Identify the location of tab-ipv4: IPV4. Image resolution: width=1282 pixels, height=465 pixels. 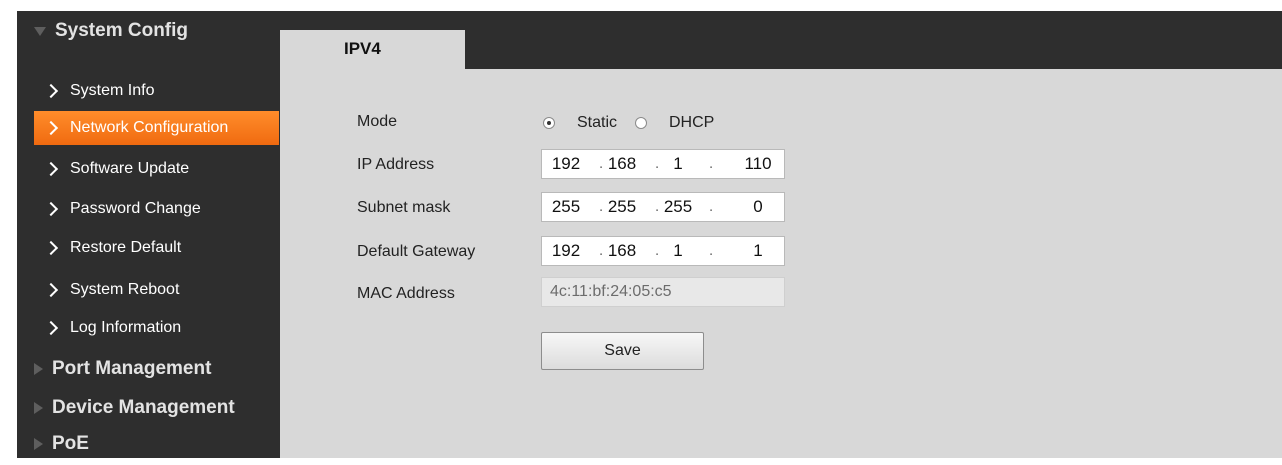
(372, 49).